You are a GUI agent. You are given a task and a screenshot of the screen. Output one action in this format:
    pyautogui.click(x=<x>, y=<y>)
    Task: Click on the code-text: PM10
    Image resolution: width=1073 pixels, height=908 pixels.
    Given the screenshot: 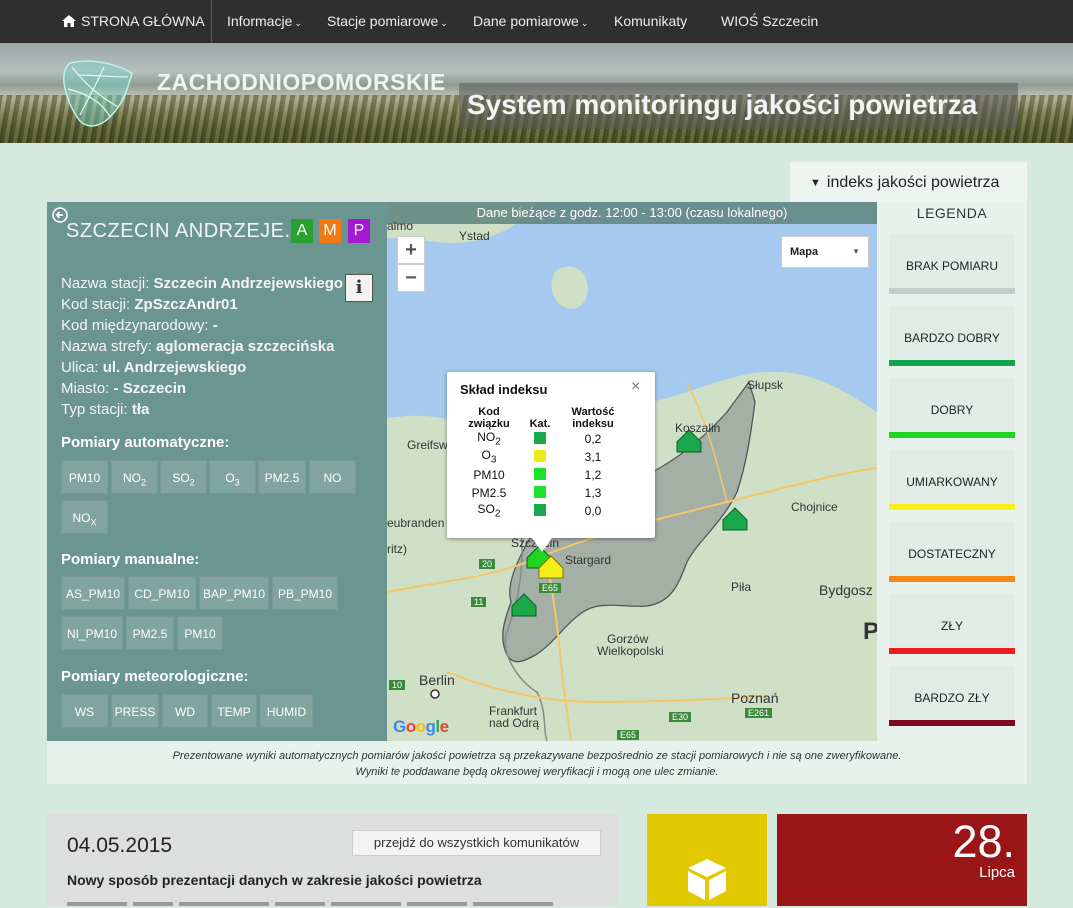 What is the action you would take?
    pyautogui.click(x=489, y=475)
    